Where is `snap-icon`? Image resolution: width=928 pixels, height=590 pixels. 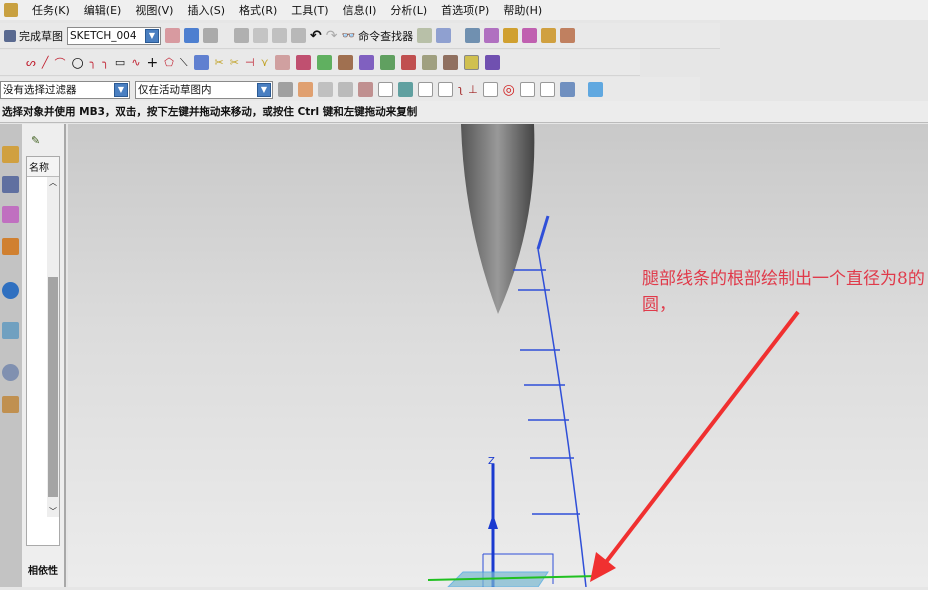 snap-icon is located at coordinates (305, 89).